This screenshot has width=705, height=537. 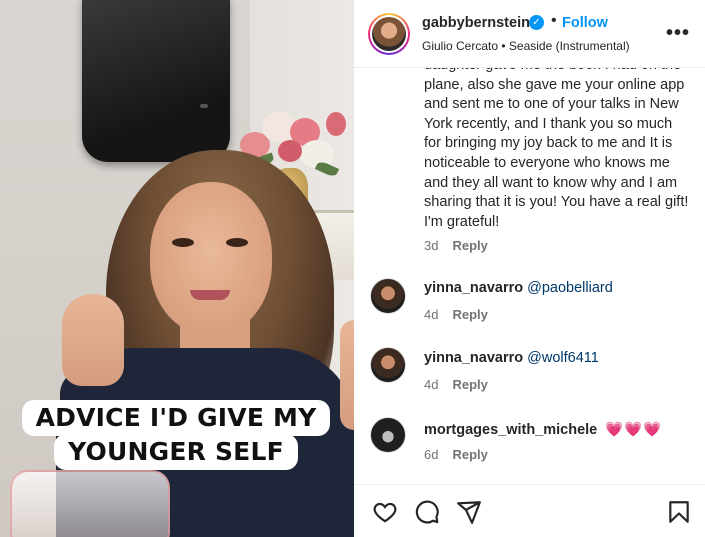 I want to click on author-username: gabbybernstein, so click(x=476, y=23).